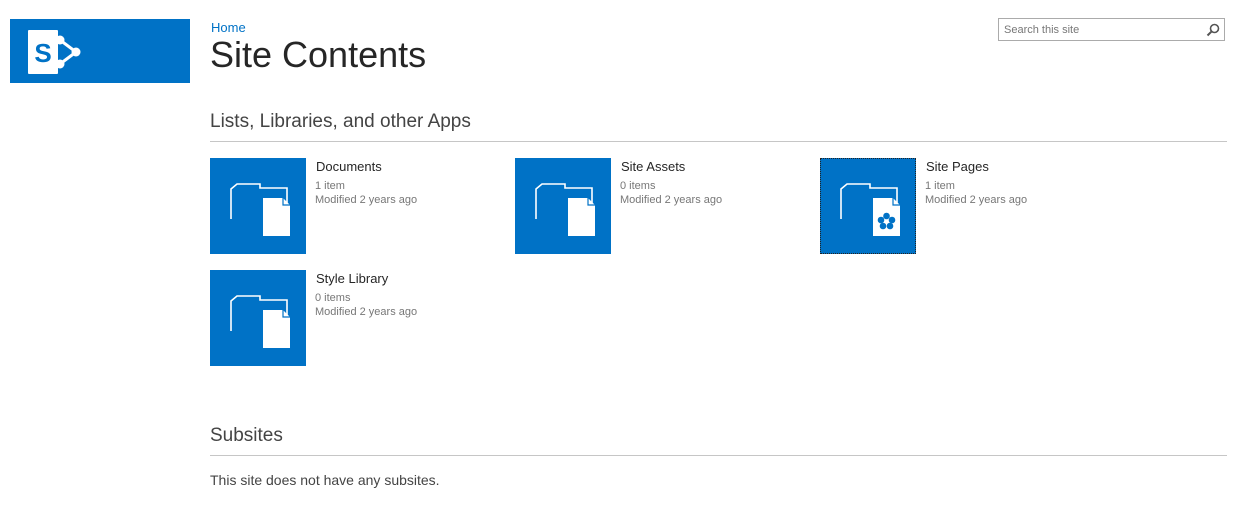  Describe the element at coordinates (718, 455) in the screenshot. I see `subsites-section-divider` at that location.